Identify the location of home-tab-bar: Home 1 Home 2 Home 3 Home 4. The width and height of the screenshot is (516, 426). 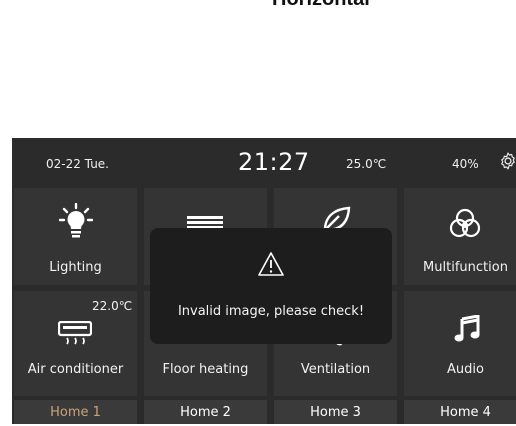
(264, 412).